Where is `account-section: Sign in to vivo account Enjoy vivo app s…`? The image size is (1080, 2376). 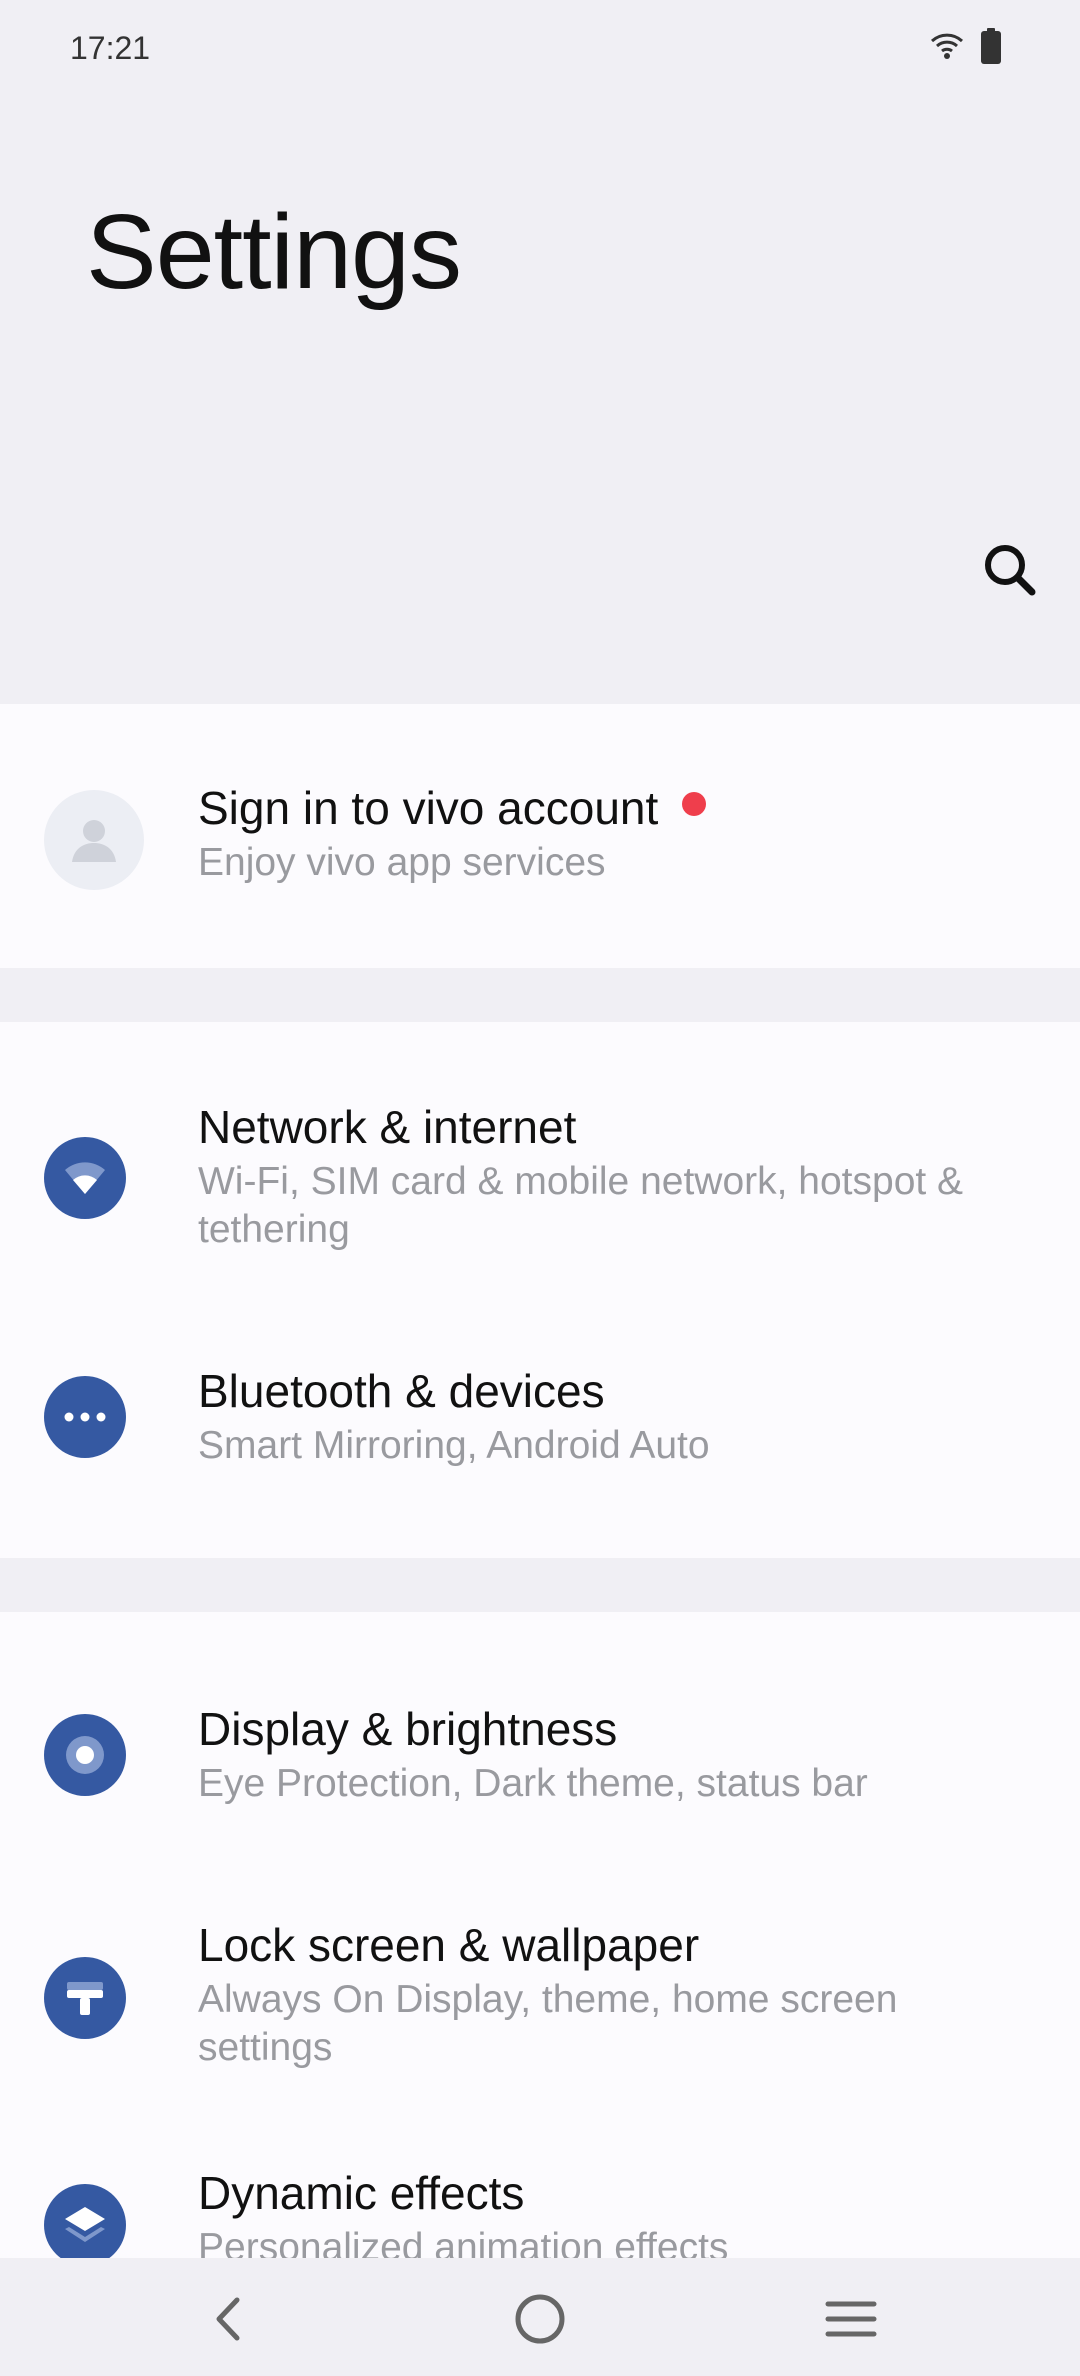
account-section: Sign in to vivo account Enjoy vivo app s… is located at coordinates (540, 836).